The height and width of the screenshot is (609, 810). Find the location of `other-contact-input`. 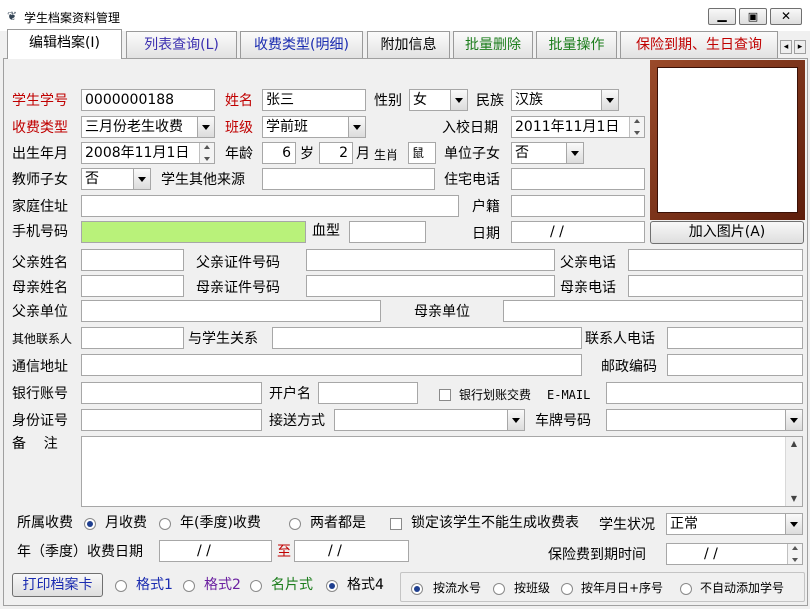

other-contact-input is located at coordinates (132, 338).